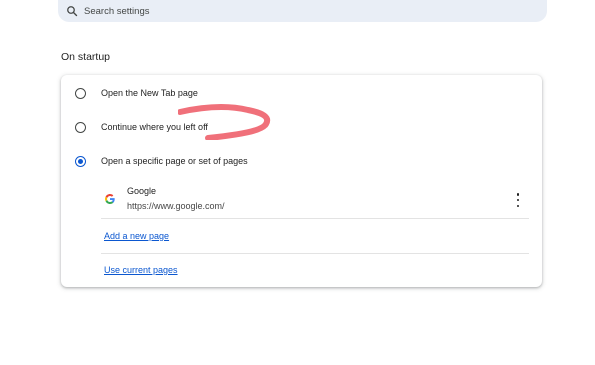 This screenshot has width=595, height=365. What do you see at coordinates (518, 200) in the screenshot?
I see `more-vert-icon` at bounding box center [518, 200].